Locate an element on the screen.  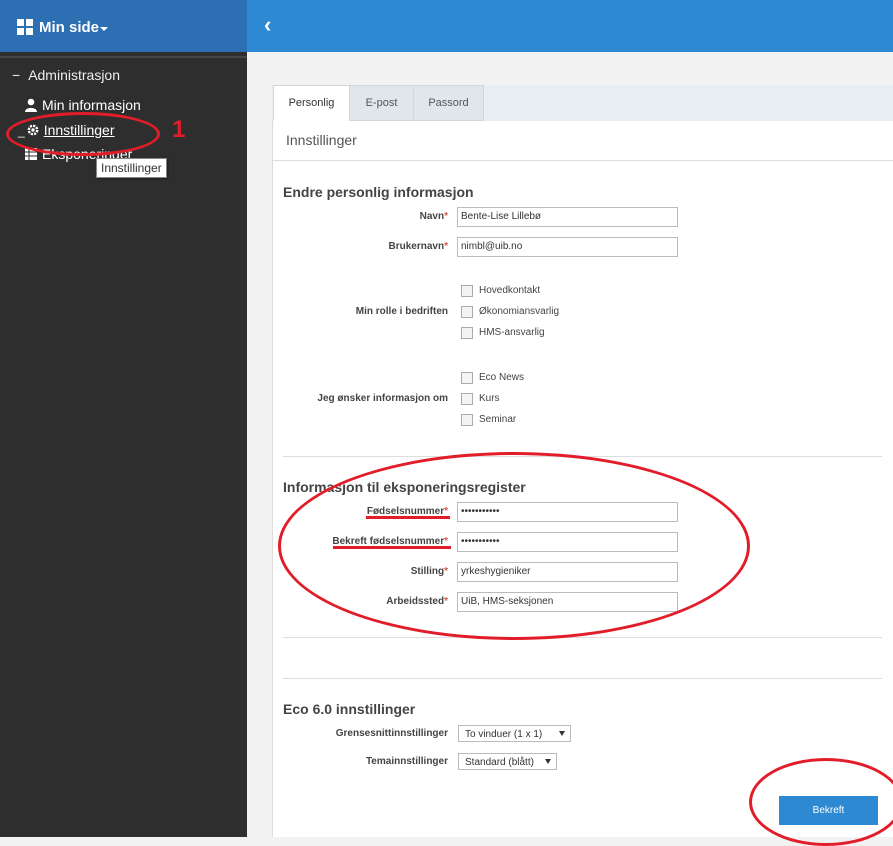
sidebar-section-admin: − Administrasjon is located at coordinates (66, 75).